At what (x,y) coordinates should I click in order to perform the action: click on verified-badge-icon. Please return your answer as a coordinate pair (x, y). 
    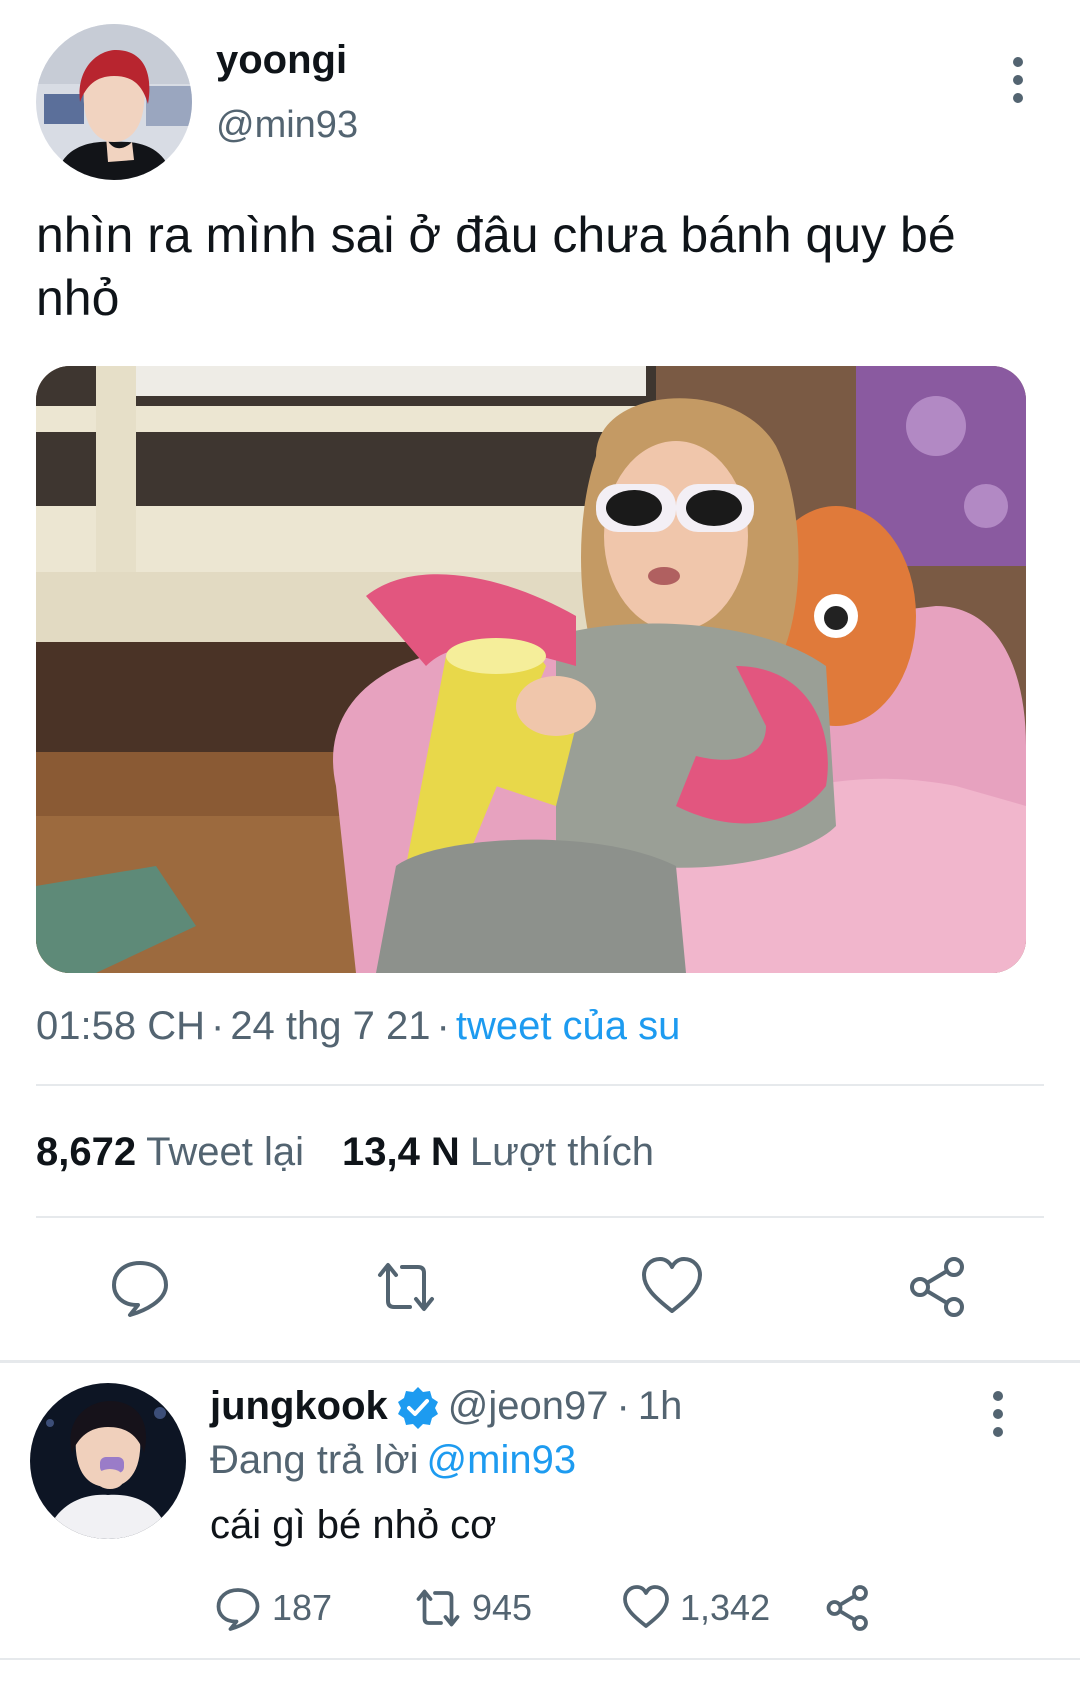
    Looking at the image, I should click on (417, 1407).